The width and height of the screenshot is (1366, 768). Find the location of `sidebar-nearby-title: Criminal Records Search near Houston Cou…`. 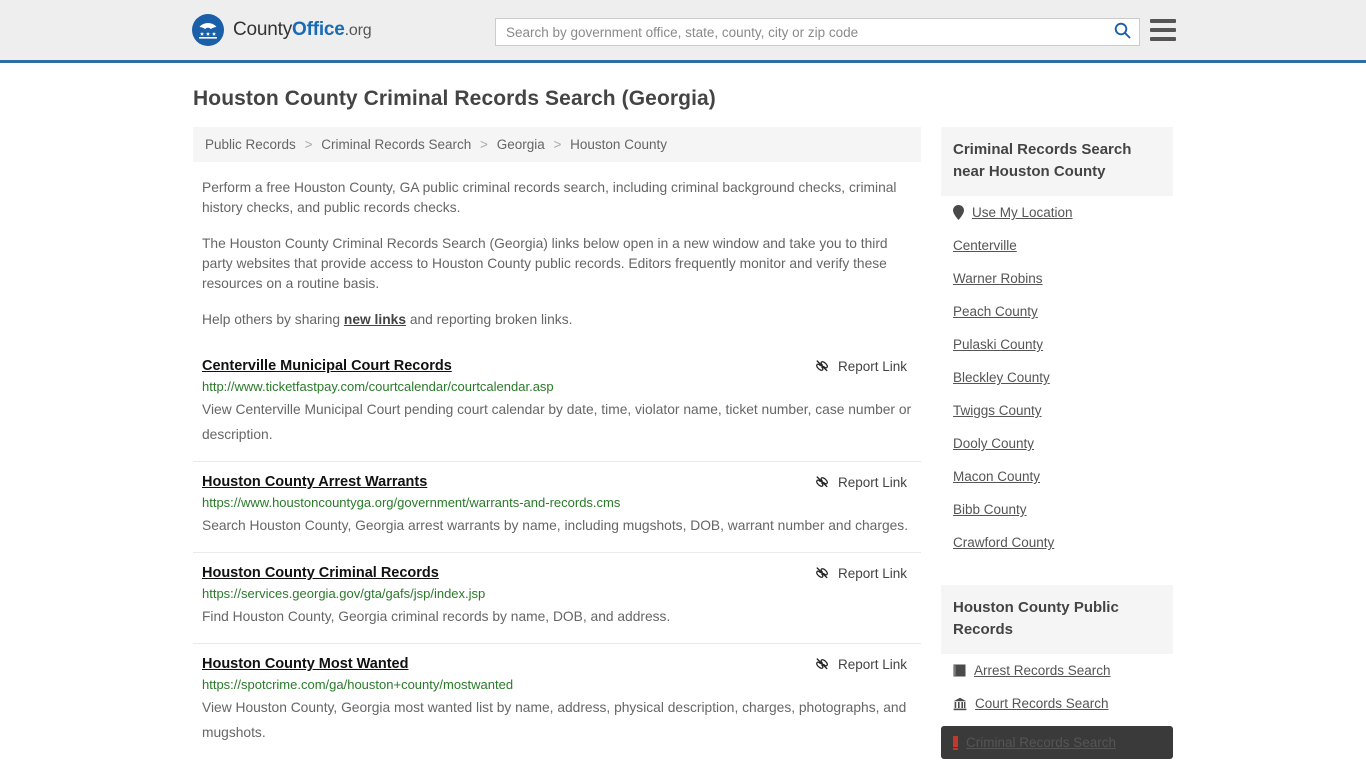

sidebar-nearby-title: Criminal Records Search near Houston Cou… is located at coordinates (1057, 161).